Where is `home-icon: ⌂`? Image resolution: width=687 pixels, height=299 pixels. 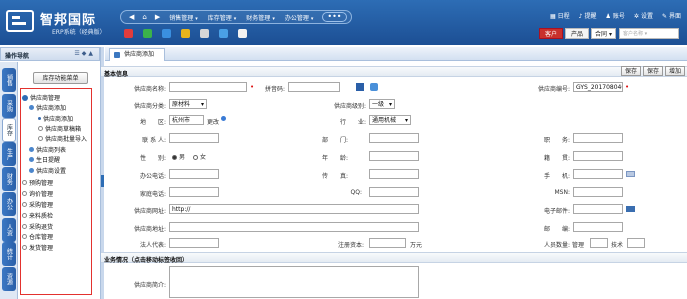
home-icon: ⌂ is located at coordinates (144, 17).